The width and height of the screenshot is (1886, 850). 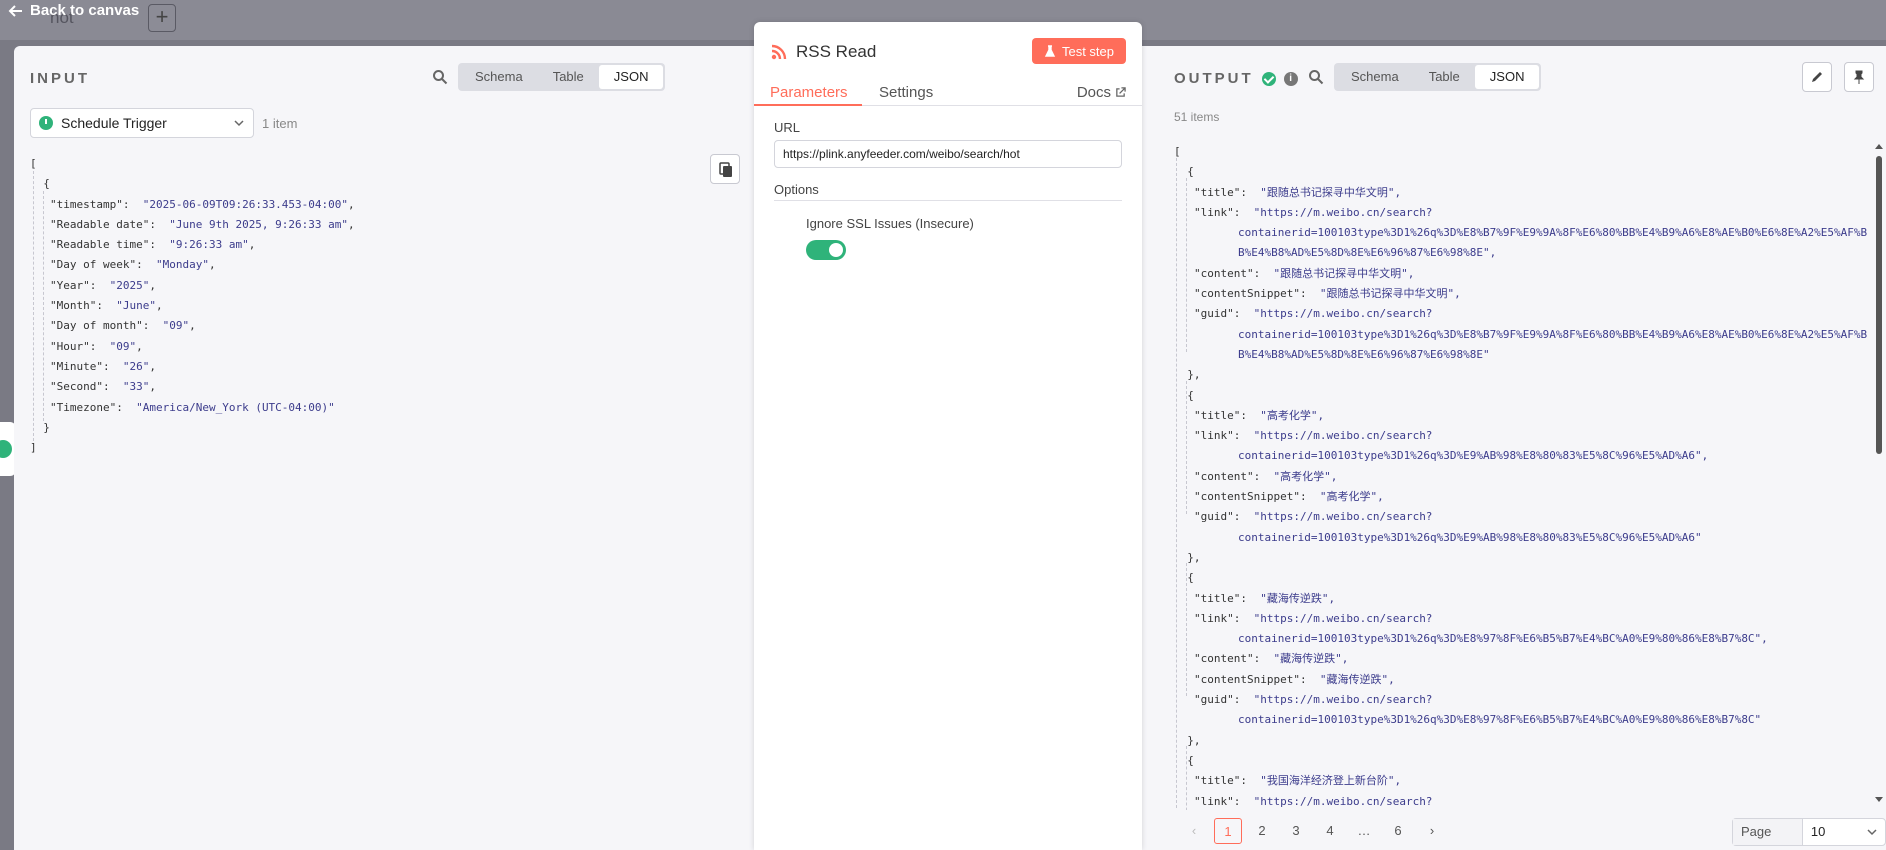 I want to click on input-view-schema: Schema, so click(x=499, y=77).